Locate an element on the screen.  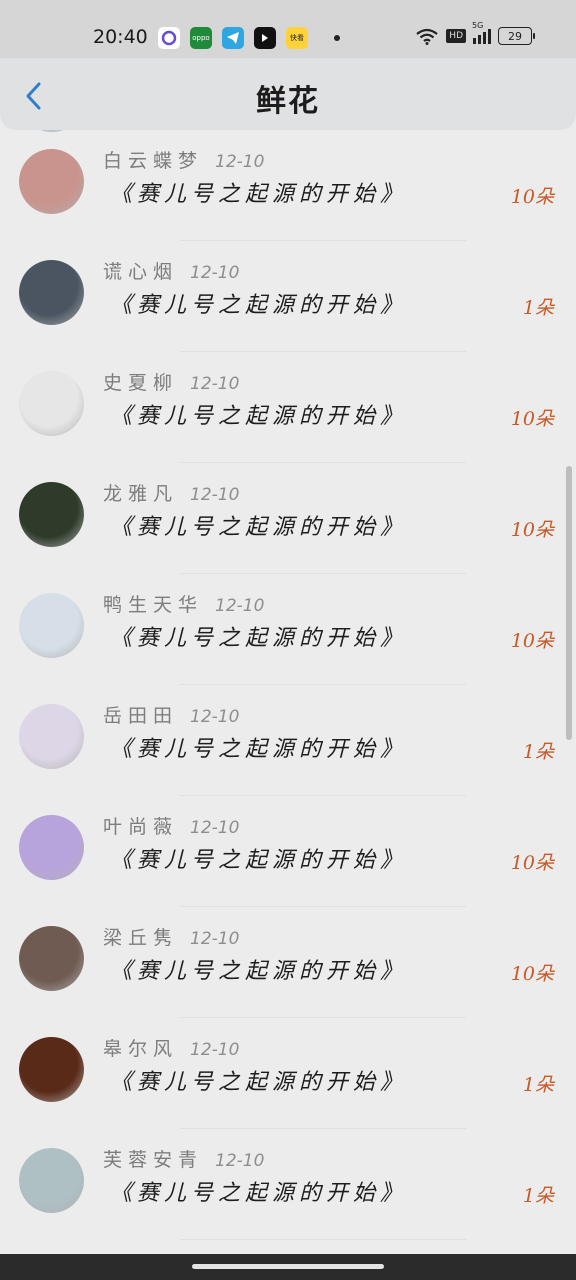
sender-name-text: 芙蓉安青 is located at coordinates (153, 1160).